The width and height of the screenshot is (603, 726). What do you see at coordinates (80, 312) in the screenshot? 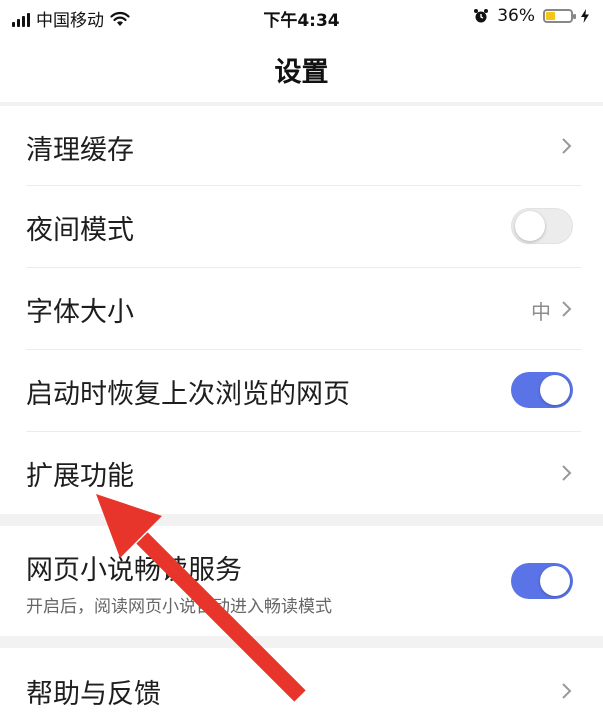
I see `font-size-label: 字体大小` at bounding box center [80, 312].